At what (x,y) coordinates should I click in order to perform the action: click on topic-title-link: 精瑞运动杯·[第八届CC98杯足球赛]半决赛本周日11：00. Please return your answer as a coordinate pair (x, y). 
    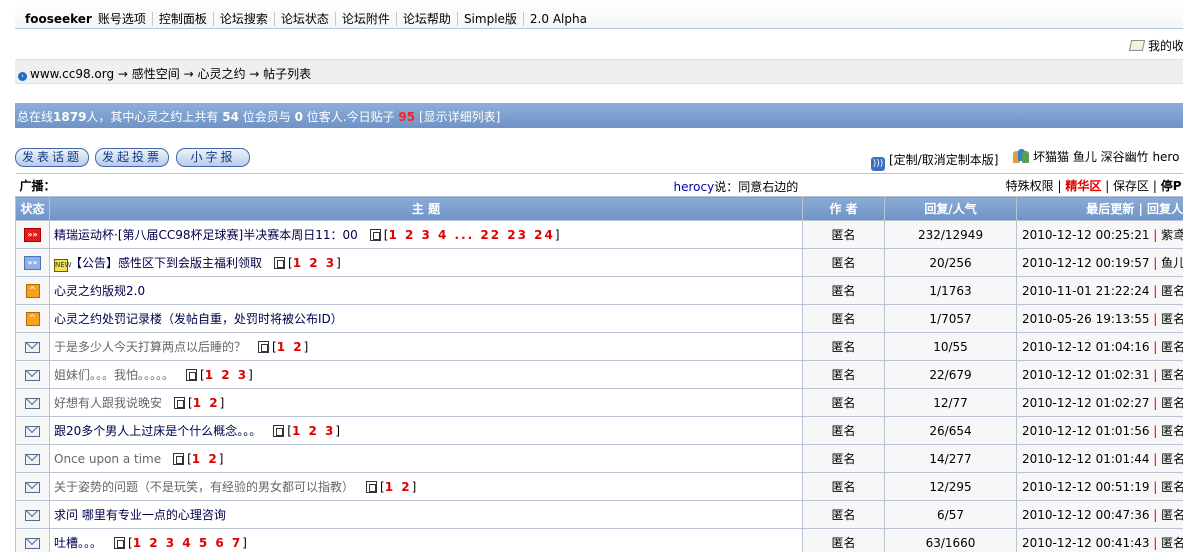
    Looking at the image, I should click on (206, 235).